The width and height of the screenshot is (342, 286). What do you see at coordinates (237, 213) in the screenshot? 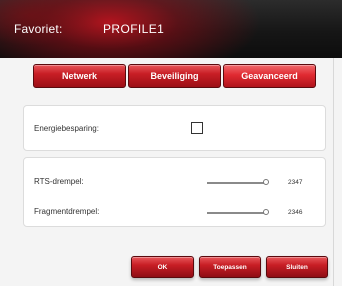
I see `fragment-threshold-slider` at bounding box center [237, 213].